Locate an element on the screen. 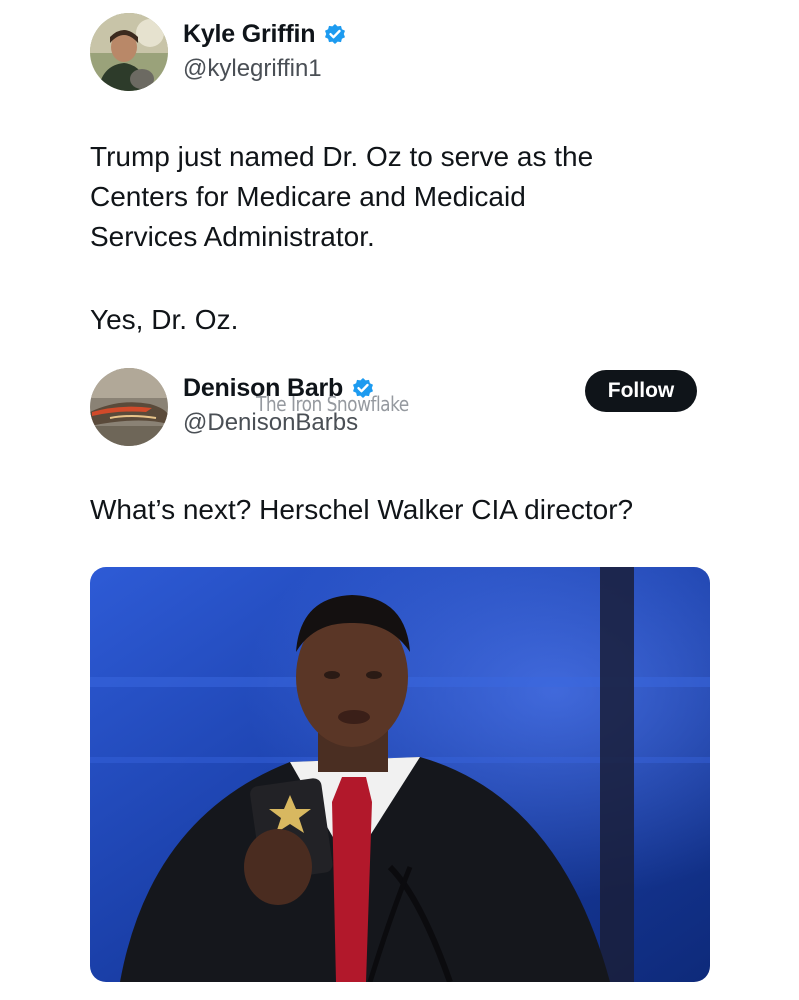 The height and width of the screenshot is (1000, 799). verified-badge-icon is located at coordinates (335, 35).